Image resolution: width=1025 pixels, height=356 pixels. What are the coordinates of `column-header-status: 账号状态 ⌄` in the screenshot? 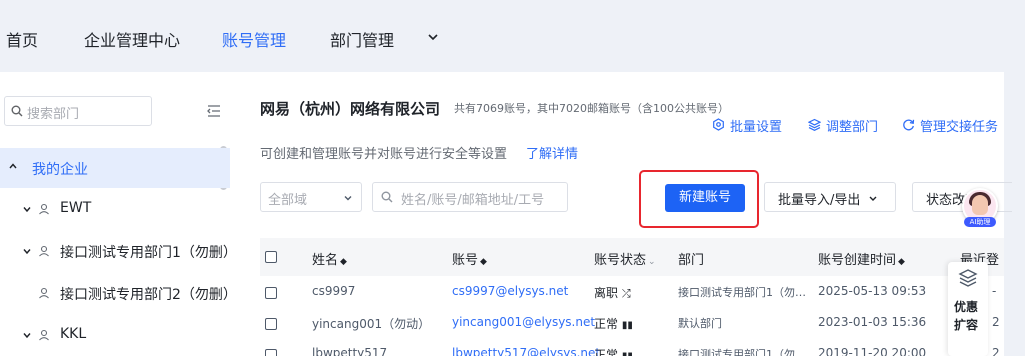 It's located at (625, 258).